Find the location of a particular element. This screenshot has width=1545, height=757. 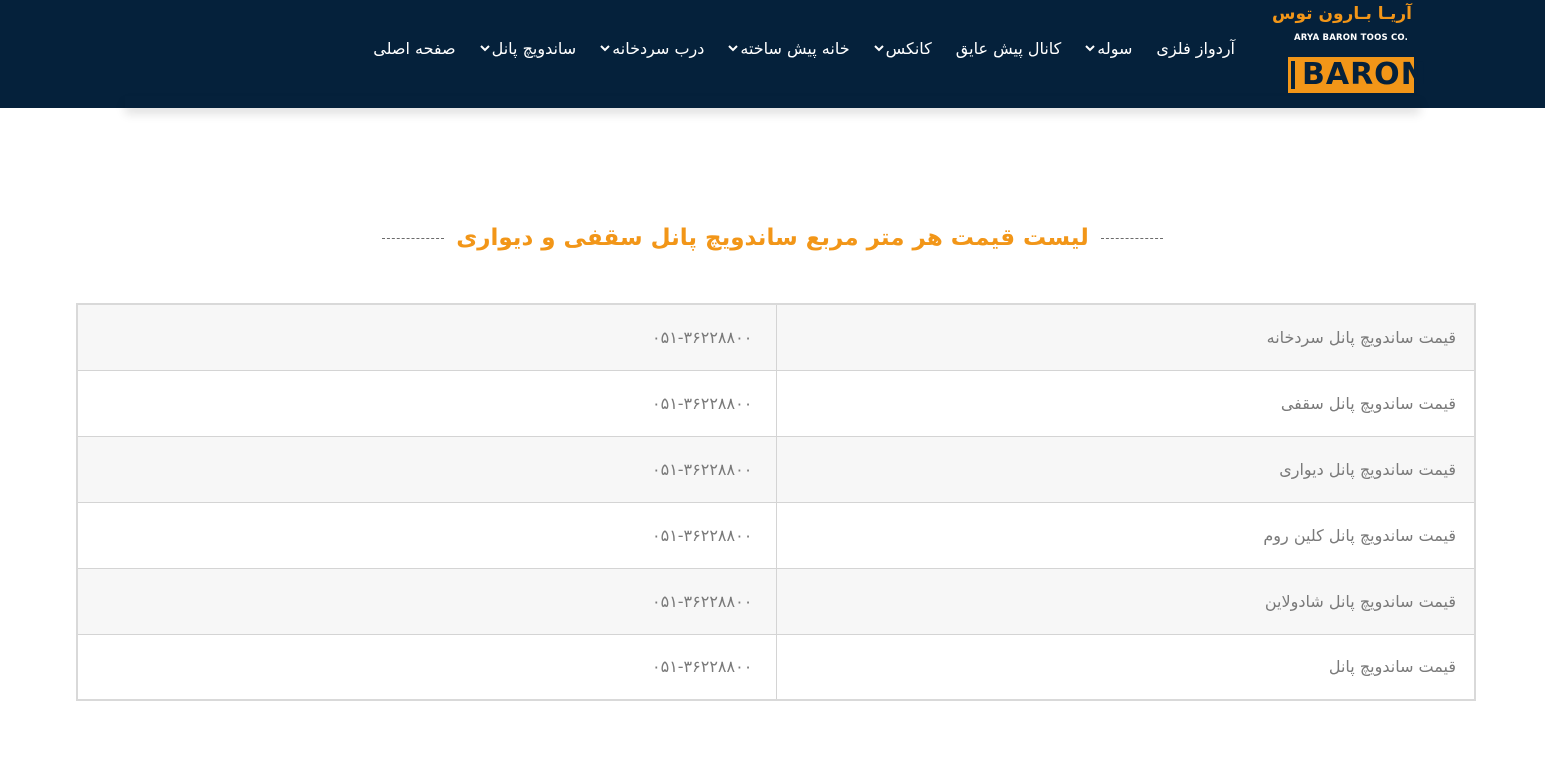

nav-item-label: آردواز فلزی is located at coordinates (1195, 48).